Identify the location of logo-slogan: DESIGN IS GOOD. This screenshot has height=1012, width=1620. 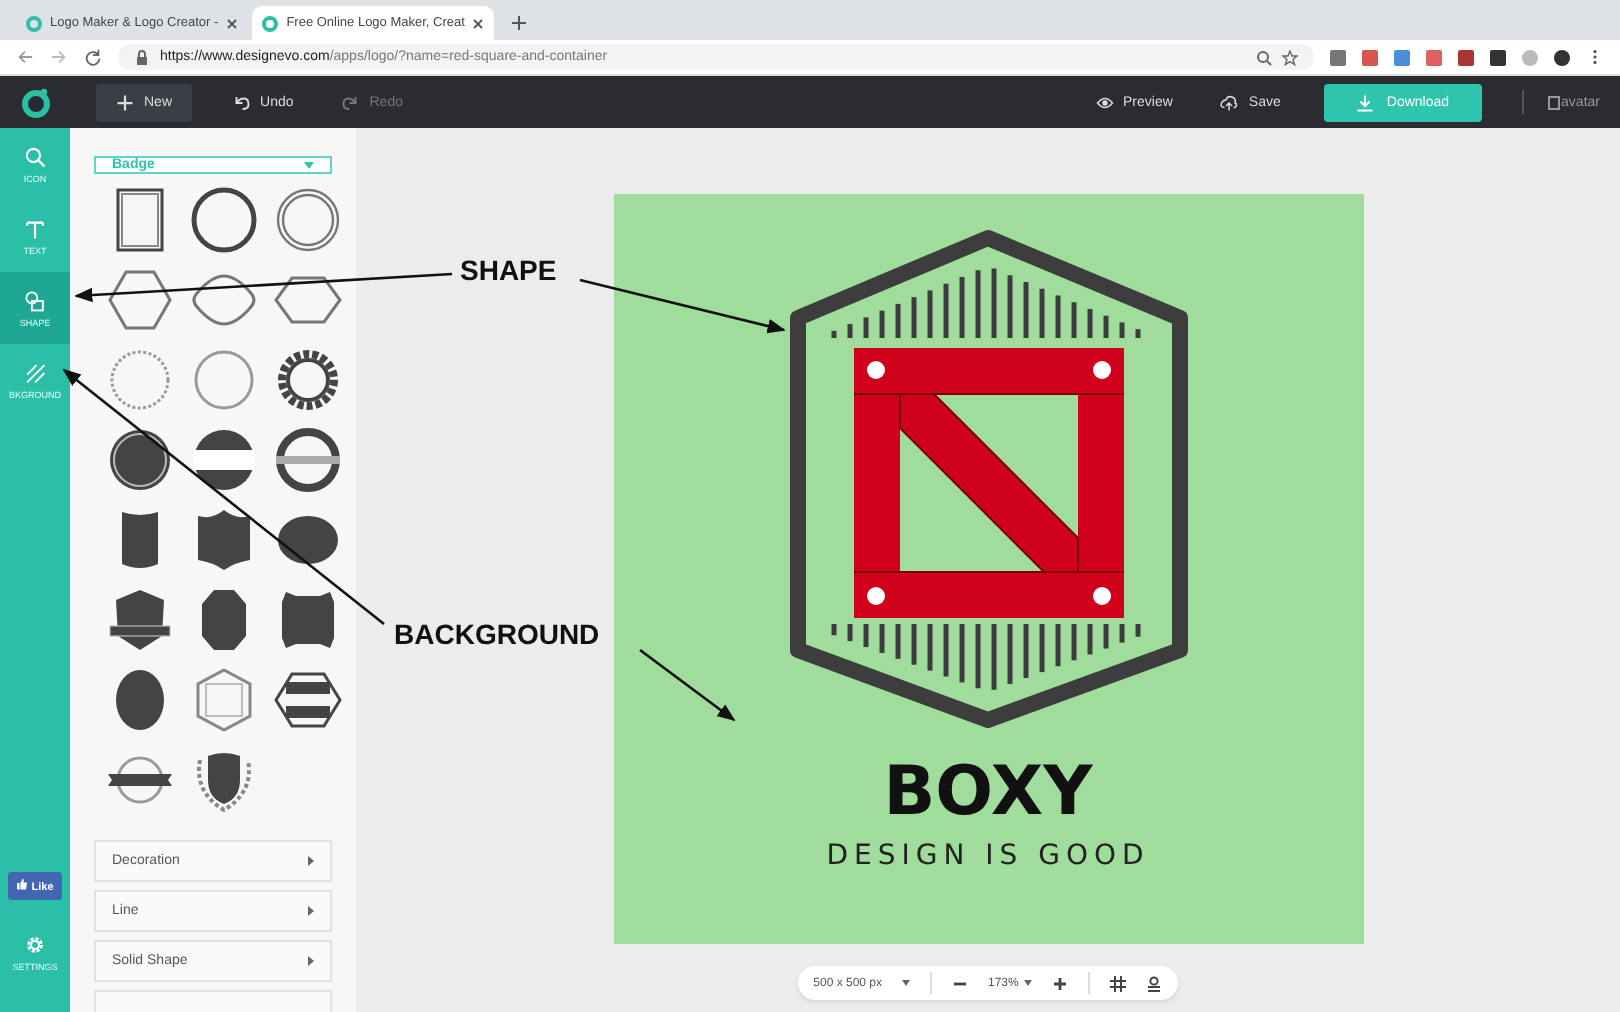
(988, 856).